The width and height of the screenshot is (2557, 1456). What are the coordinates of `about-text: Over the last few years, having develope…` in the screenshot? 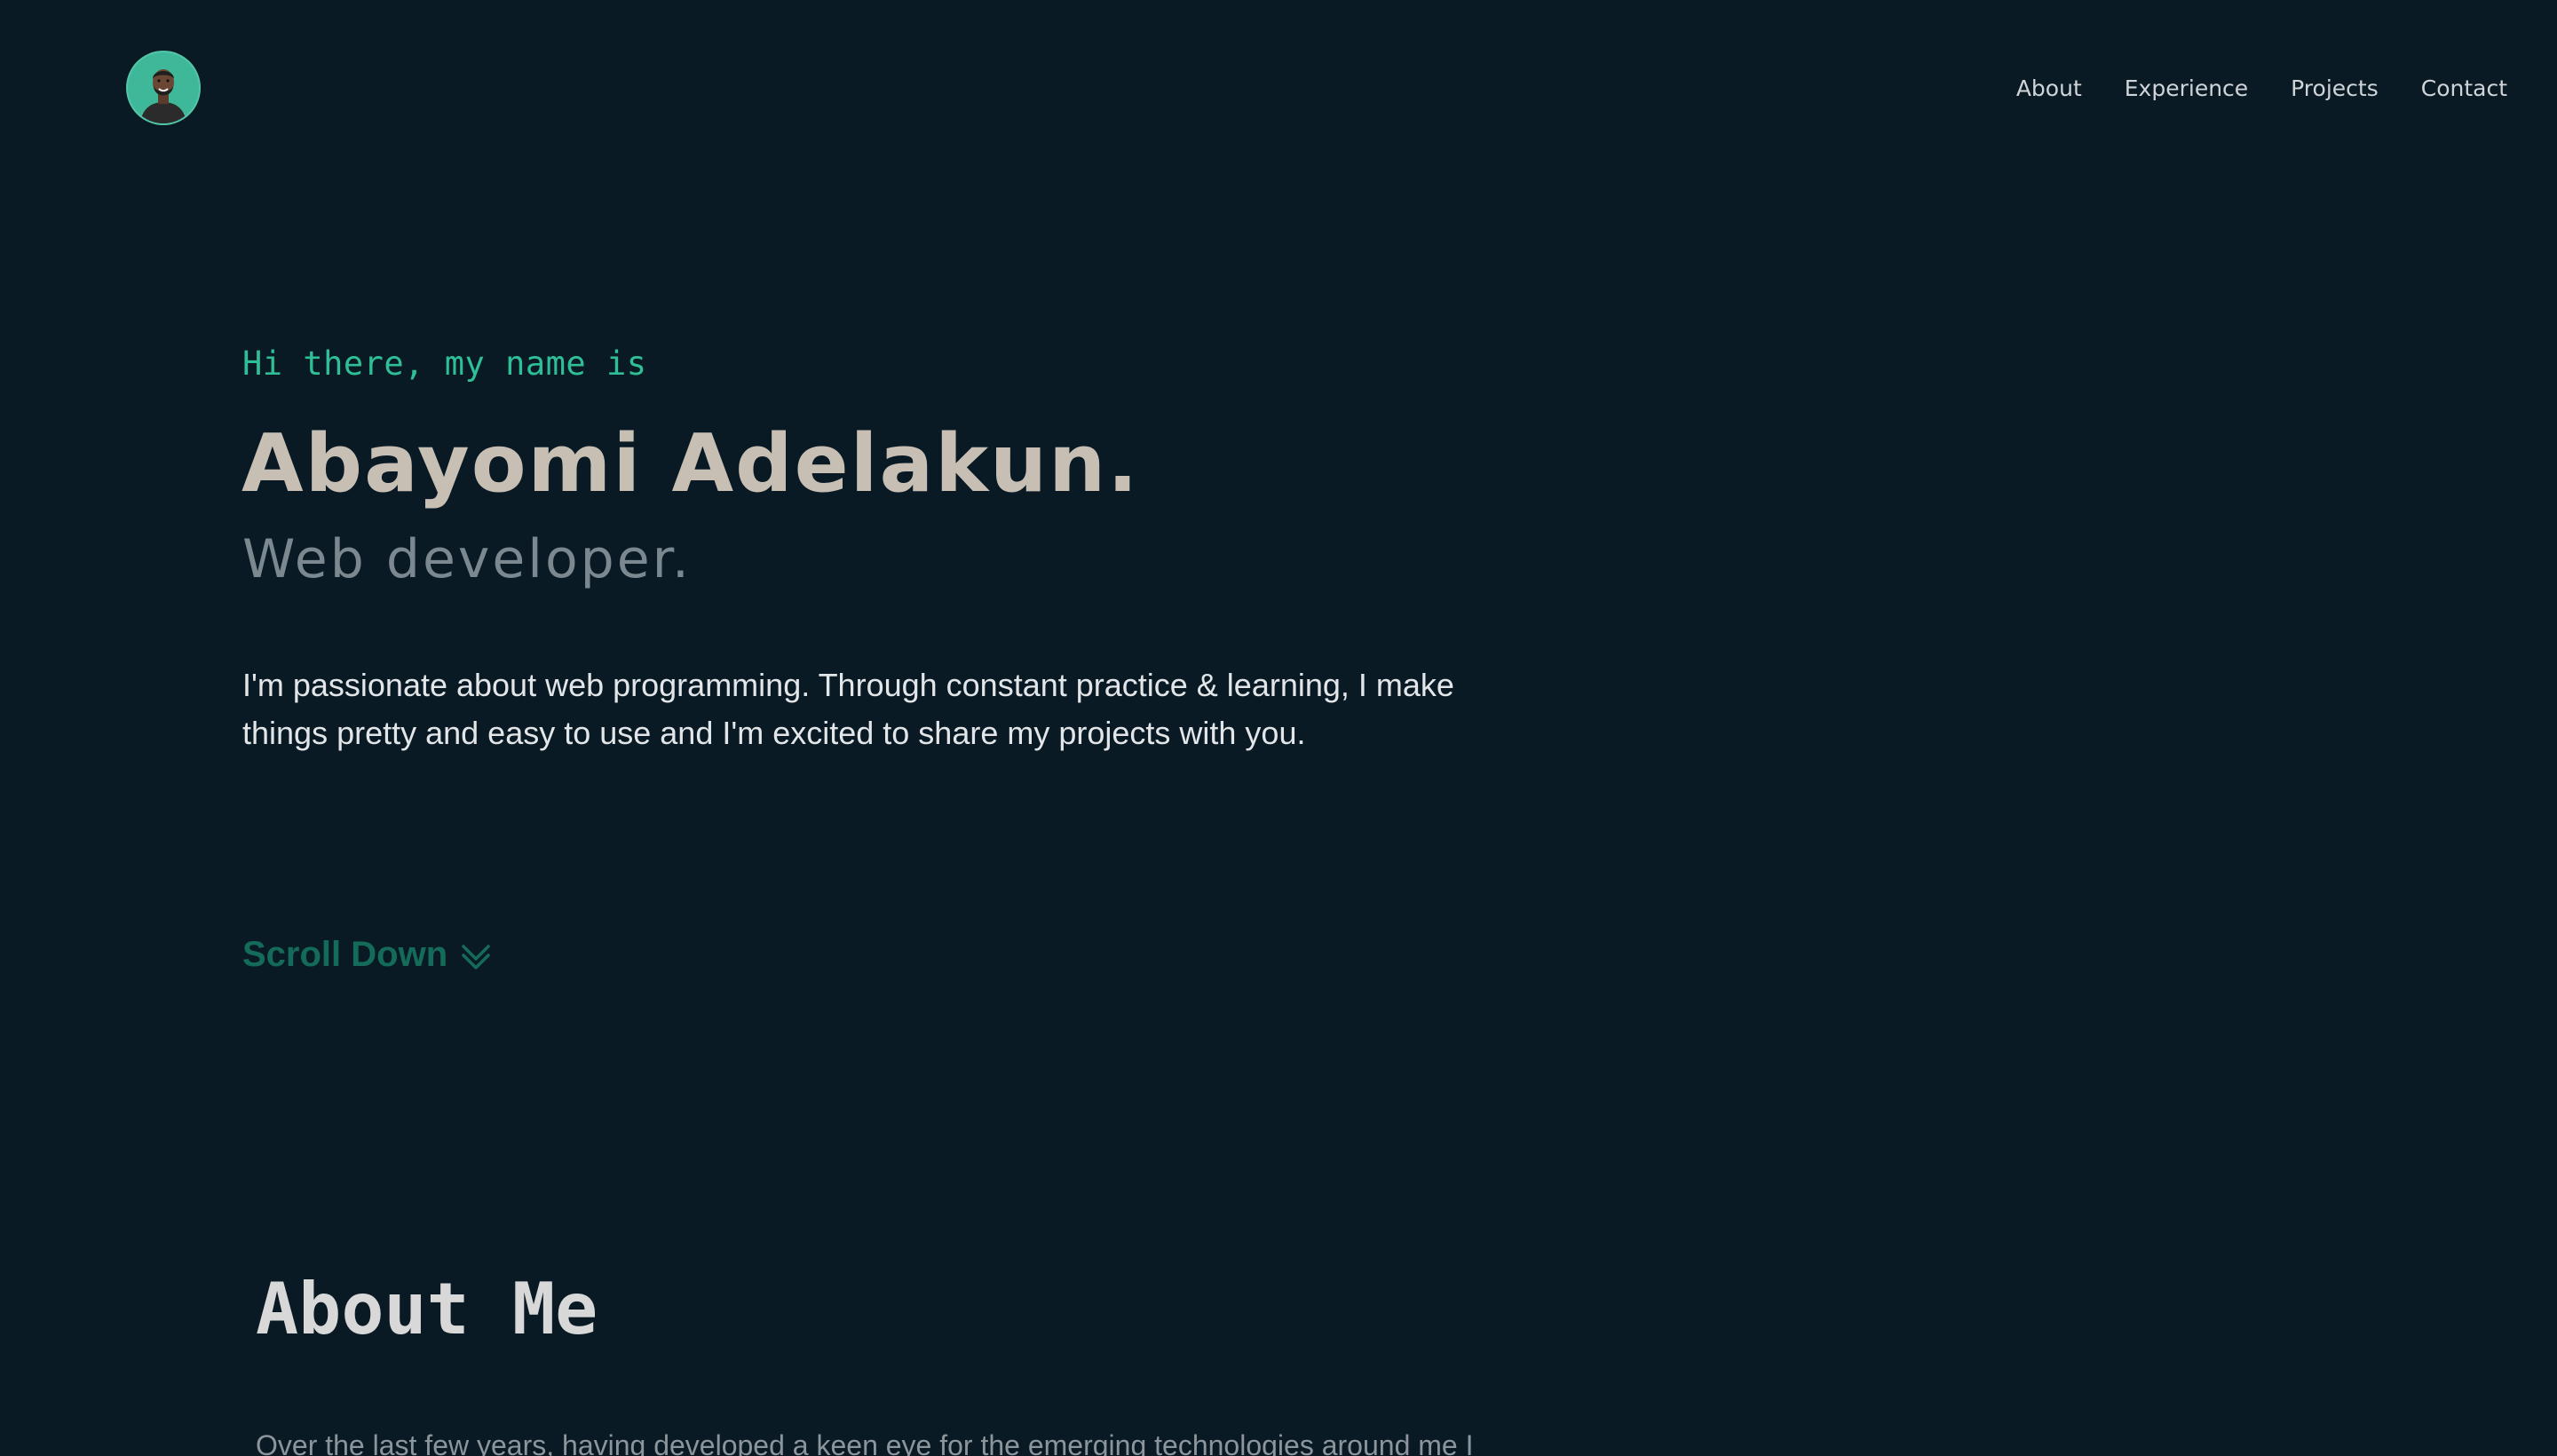 It's located at (865, 1442).